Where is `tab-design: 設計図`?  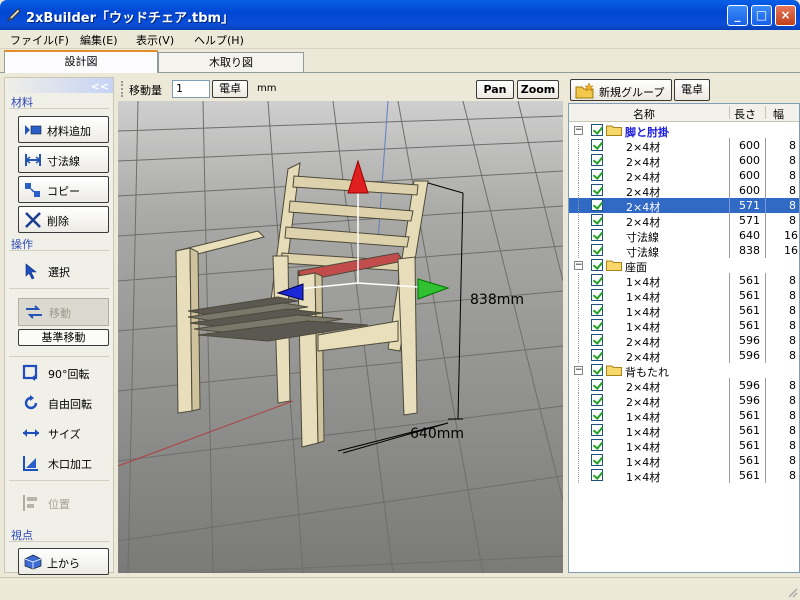
tab-design: 設計図 is located at coordinates (81, 61).